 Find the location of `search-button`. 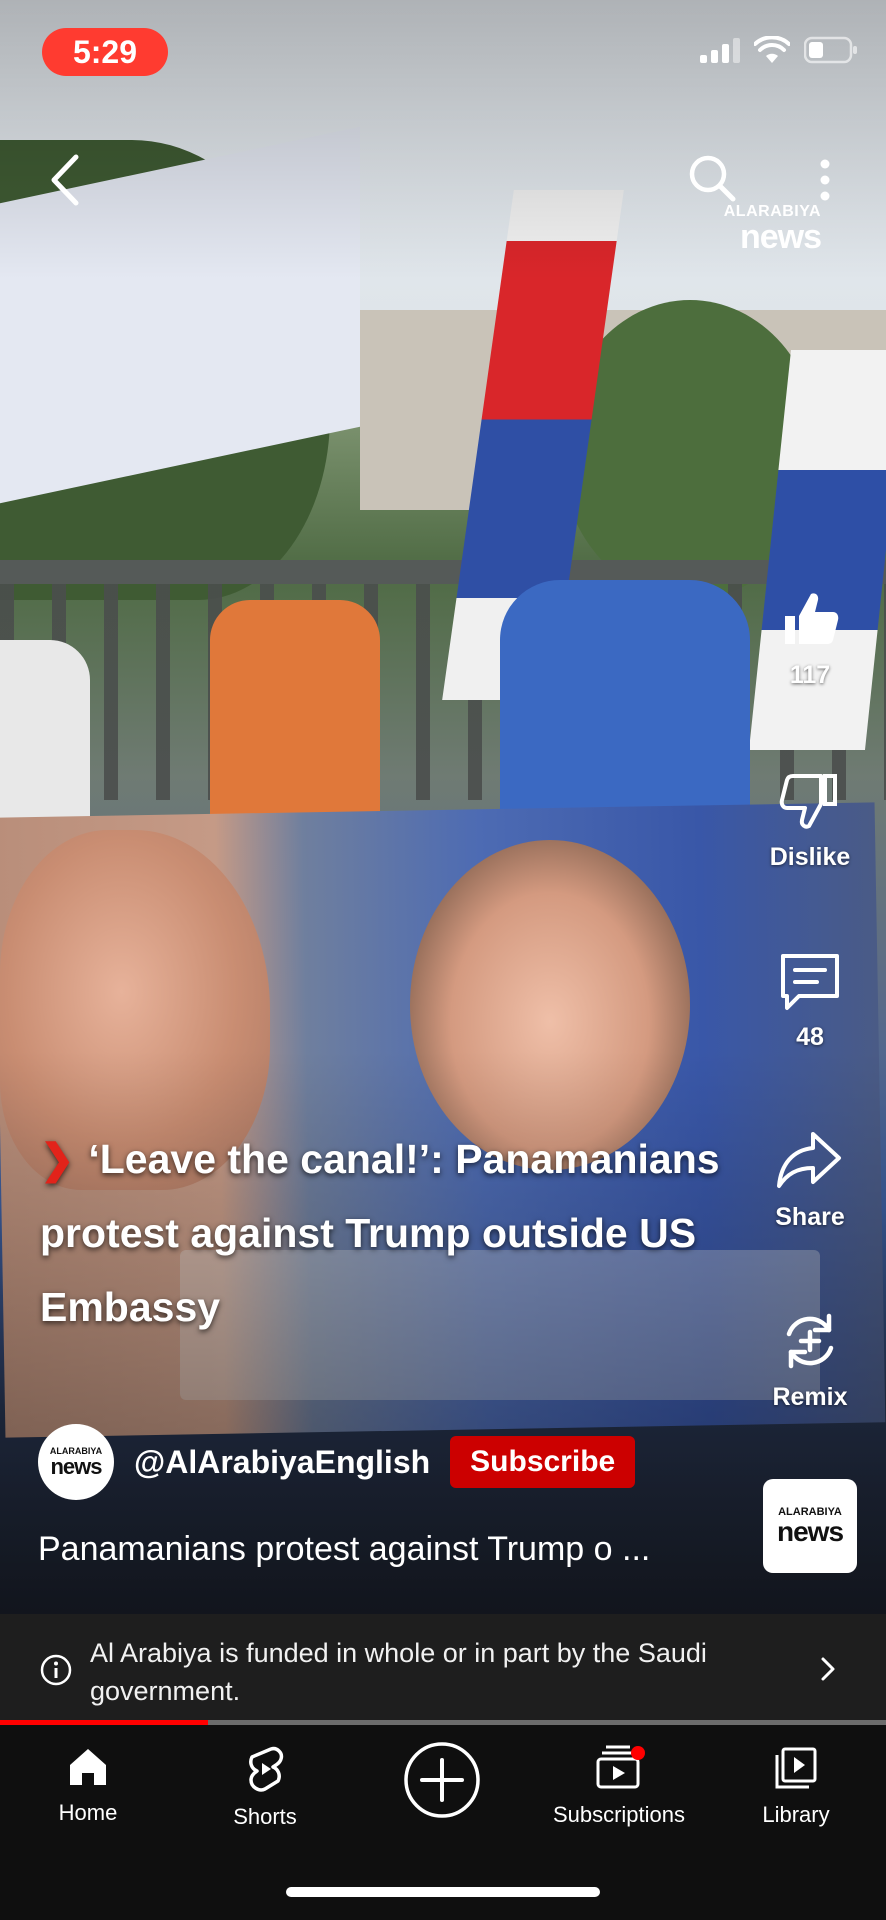

search-button is located at coordinates (712, 178).